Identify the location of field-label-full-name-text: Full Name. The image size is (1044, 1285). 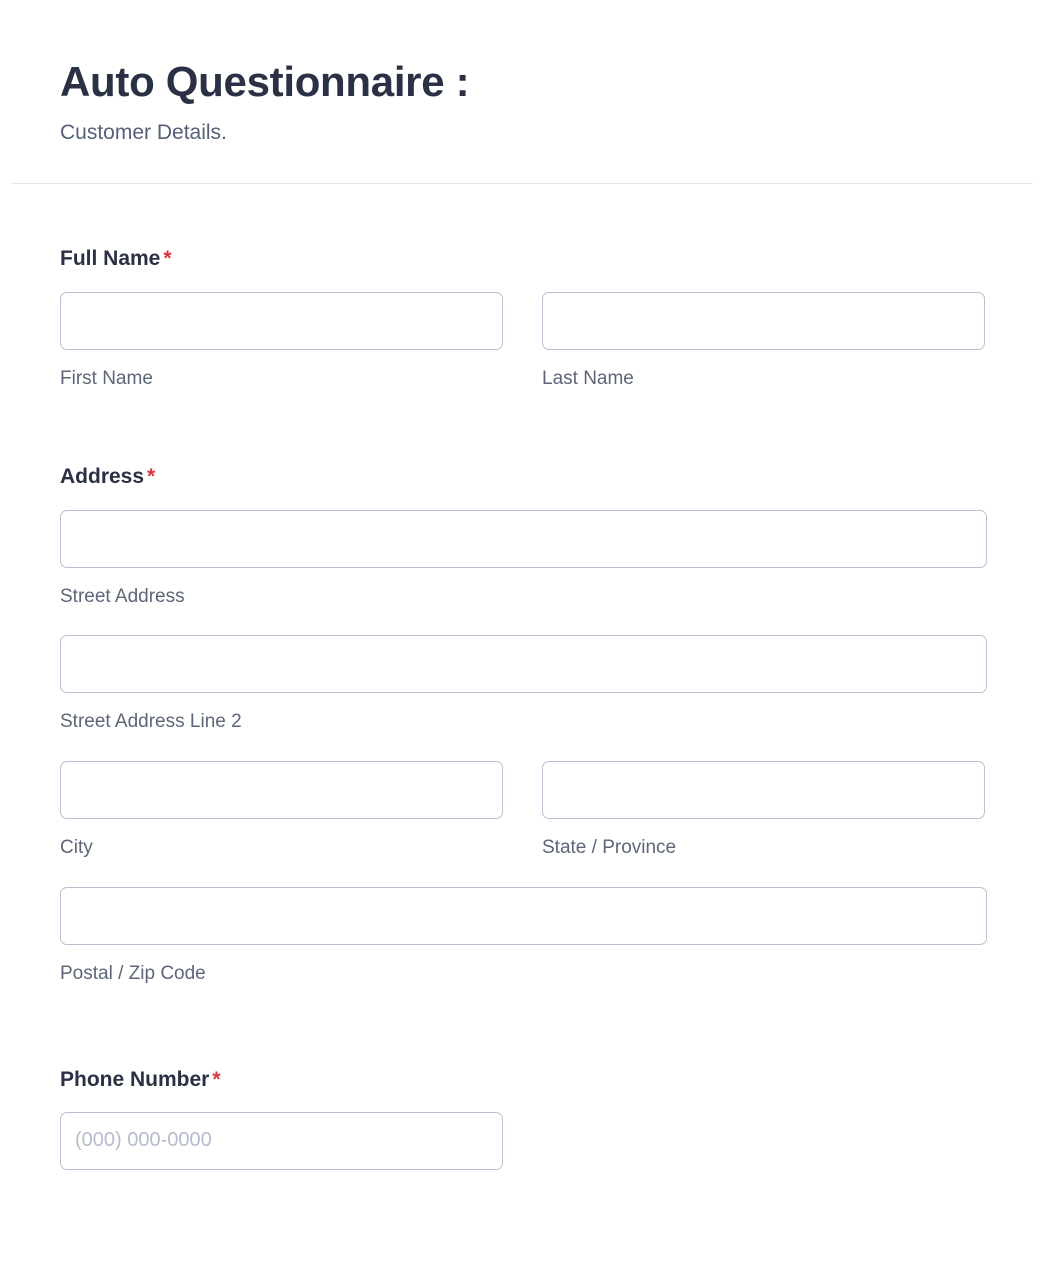
(110, 259).